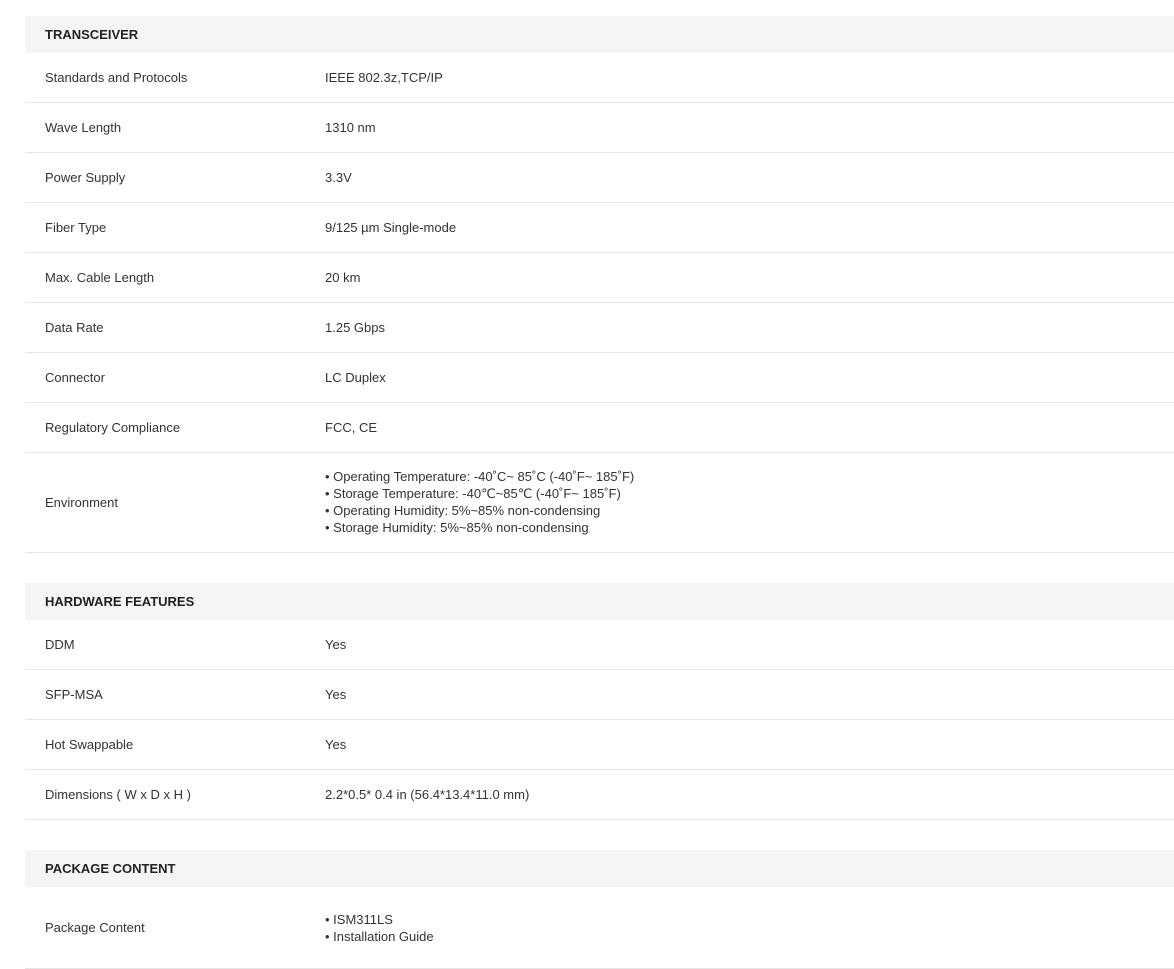  What do you see at coordinates (95, 927) in the screenshot?
I see `spec-label: Package Content` at bounding box center [95, 927].